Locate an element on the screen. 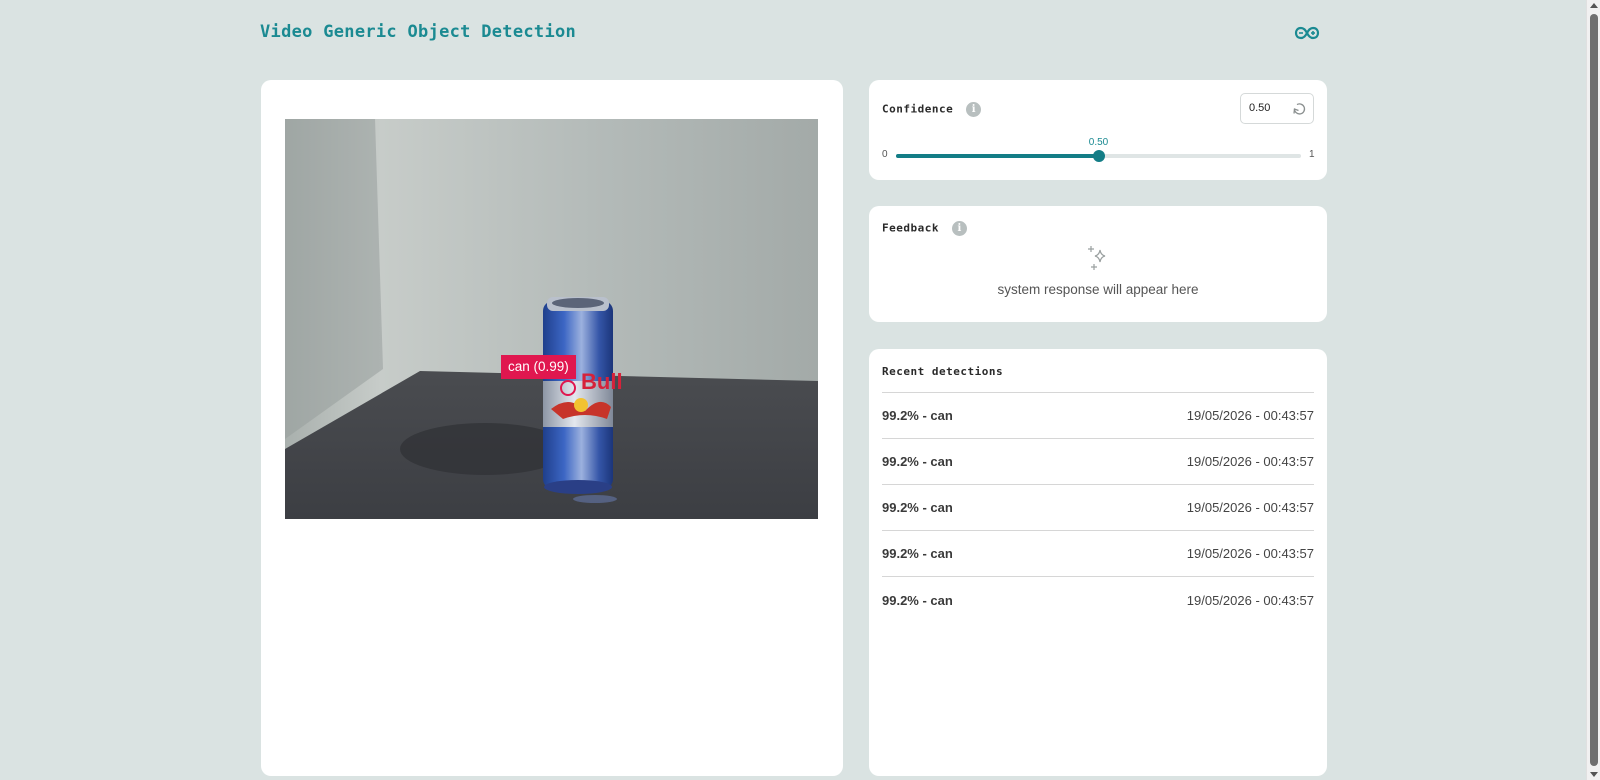  confidence-card: Confidence i 0.50 0 0.50 1 is located at coordinates (1098, 130).